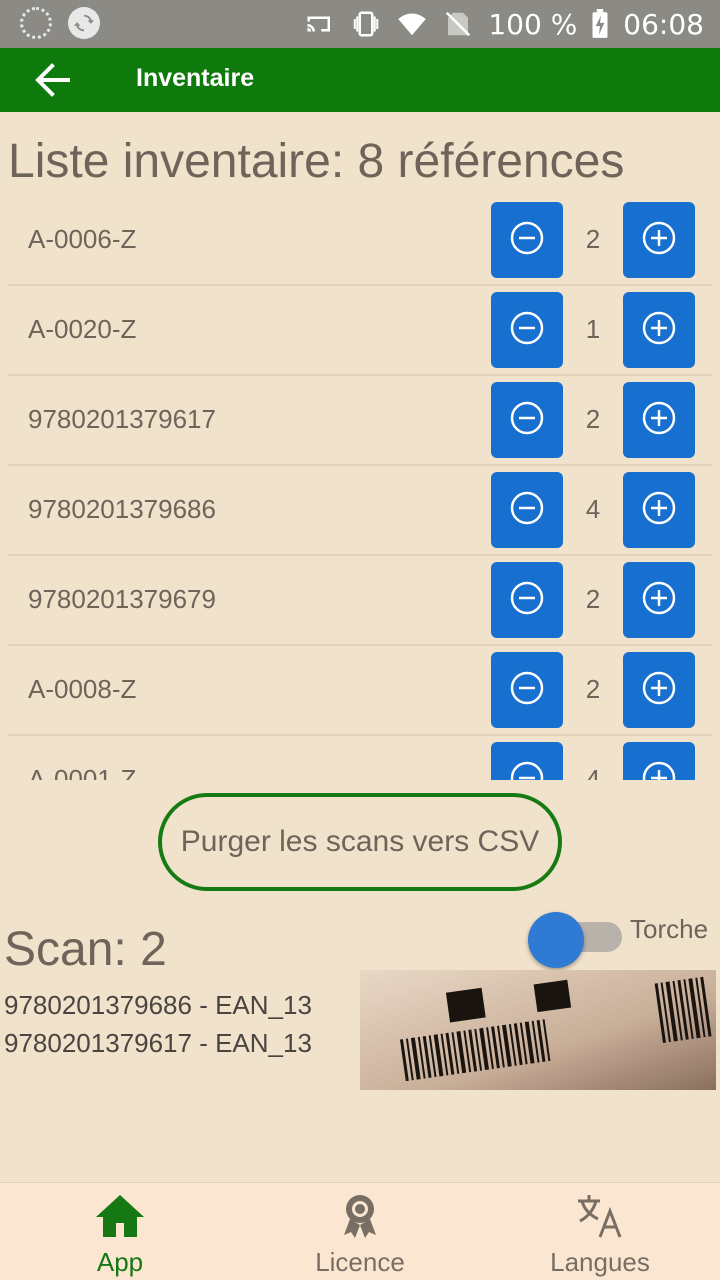 This screenshot has width=720, height=1280. Describe the element at coordinates (52, 80) in the screenshot. I see `back-arrow-icon` at that location.